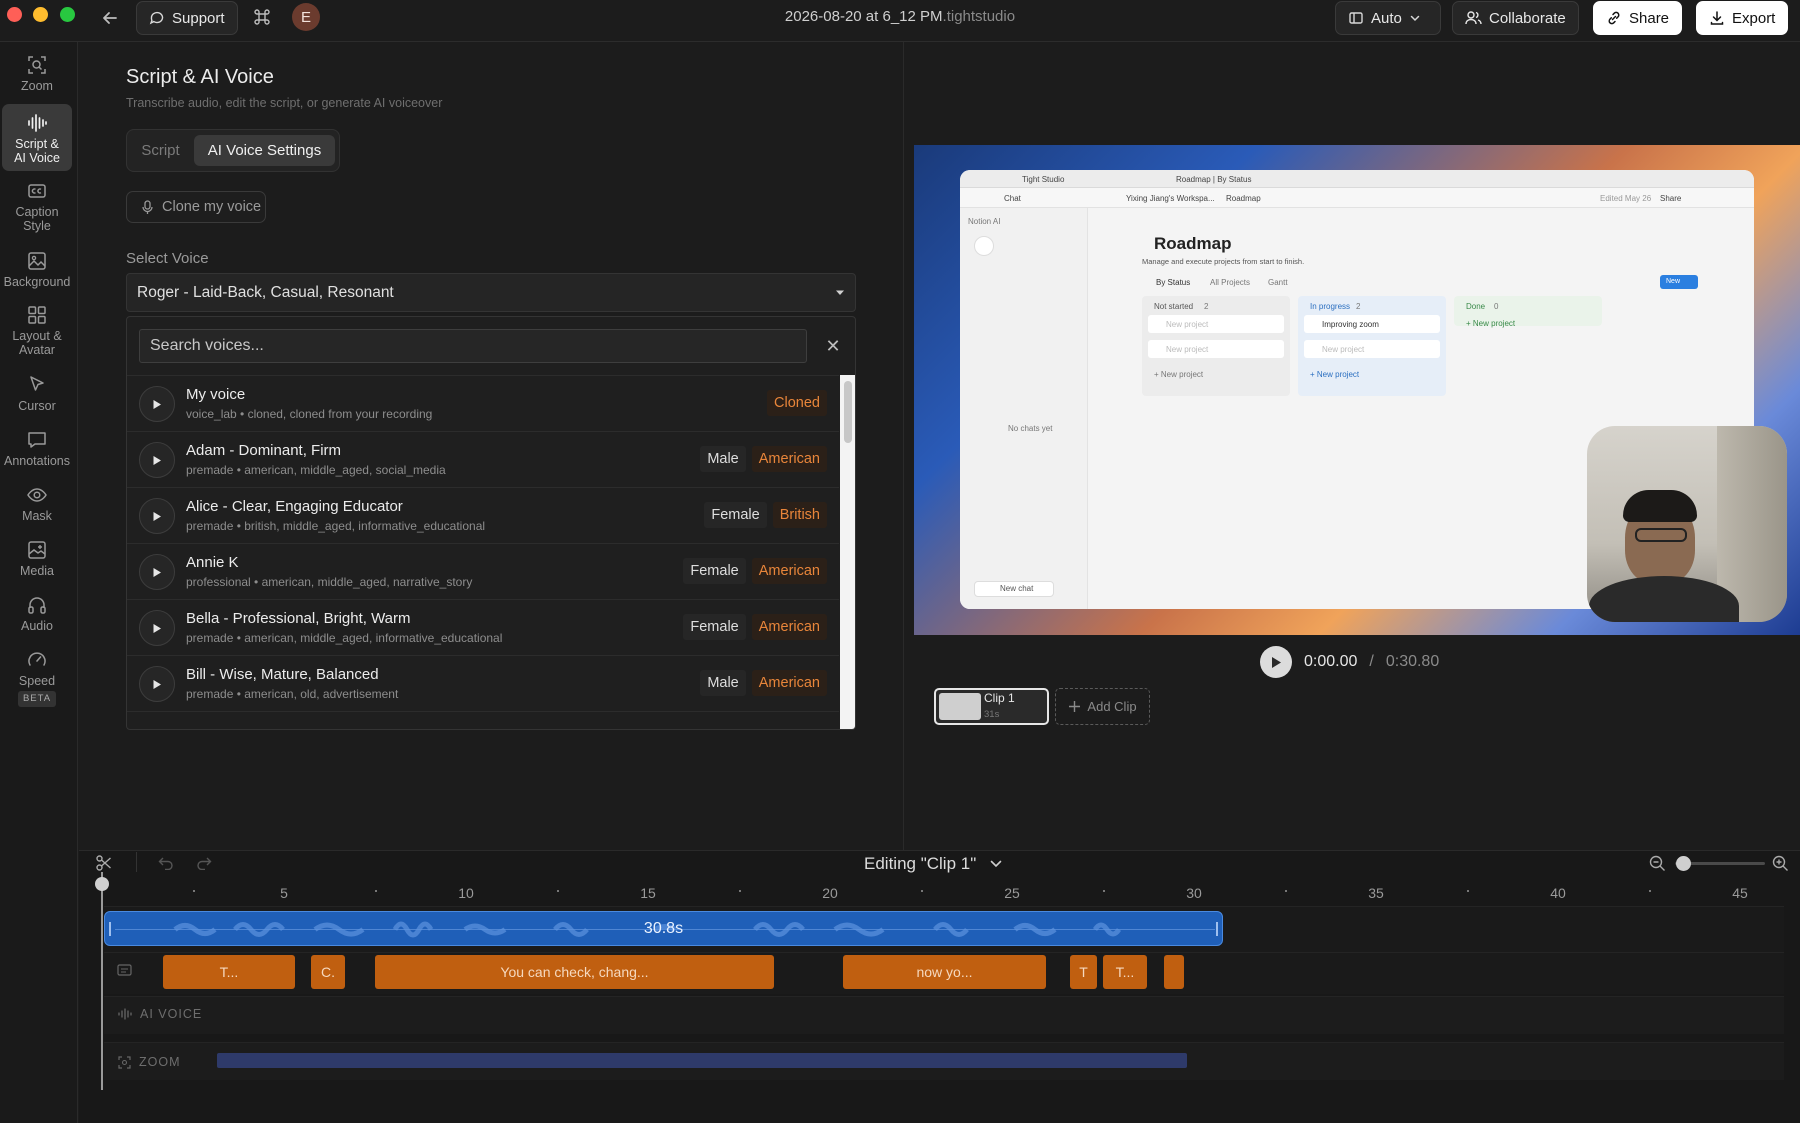  I want to click on close-icon: ✕, so click(833, 346).